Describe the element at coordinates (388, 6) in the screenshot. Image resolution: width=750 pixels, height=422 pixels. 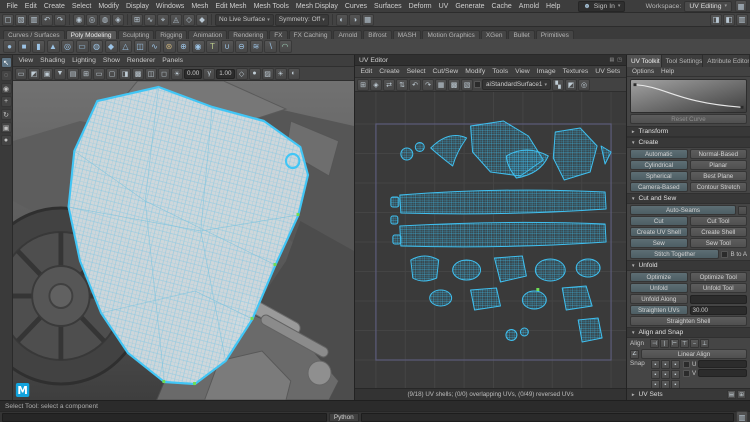
I see `menu-item: Surfaces` at that location.